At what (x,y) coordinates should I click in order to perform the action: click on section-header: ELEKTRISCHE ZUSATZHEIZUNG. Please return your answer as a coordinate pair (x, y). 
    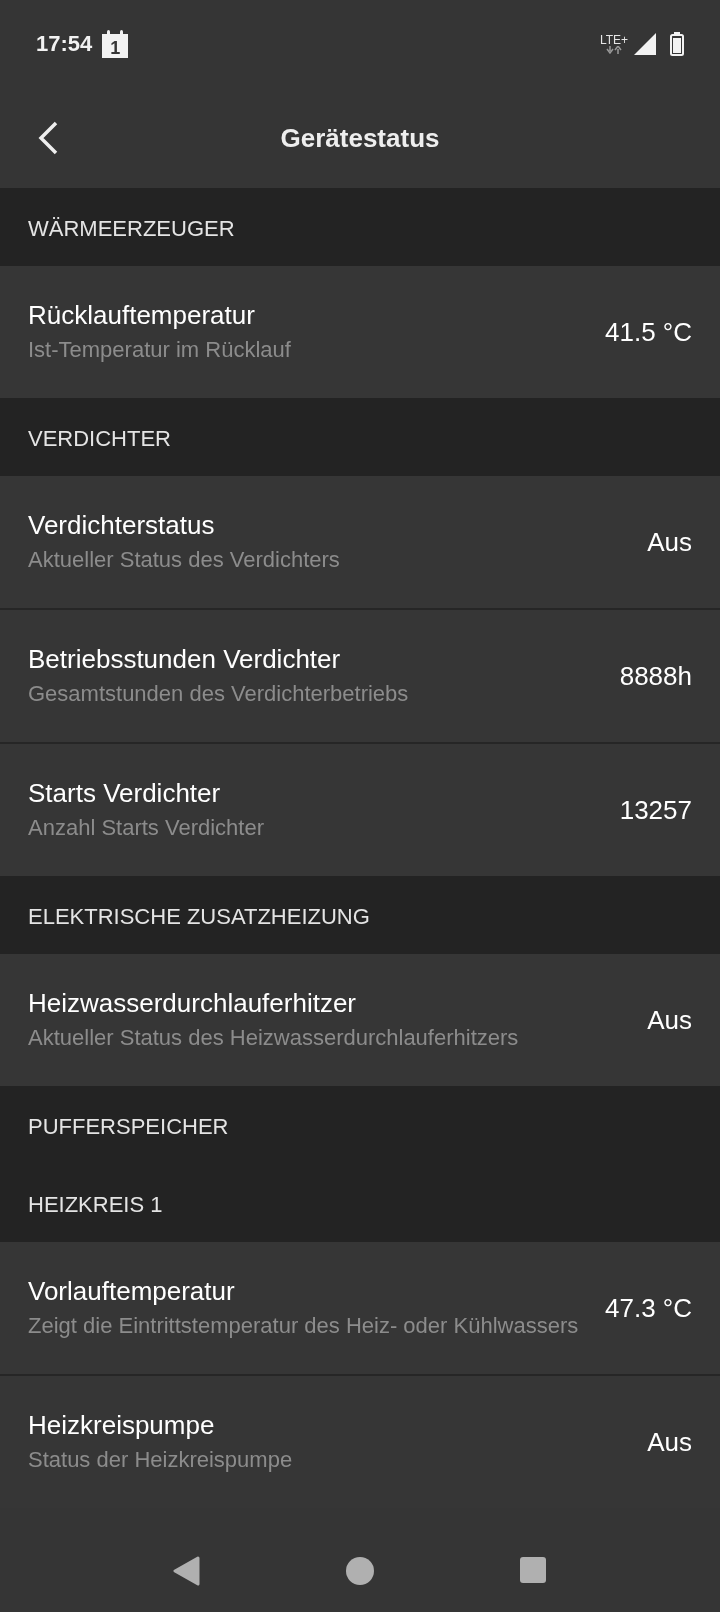
    Looking at the image, I should click on (360, 915).